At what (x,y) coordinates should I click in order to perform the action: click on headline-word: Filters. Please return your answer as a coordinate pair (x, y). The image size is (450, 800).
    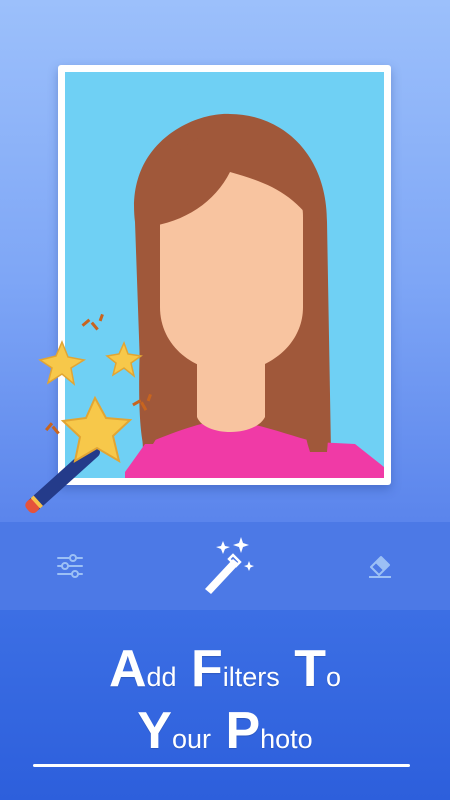
    Looking at the image, I should click on (235, 669).